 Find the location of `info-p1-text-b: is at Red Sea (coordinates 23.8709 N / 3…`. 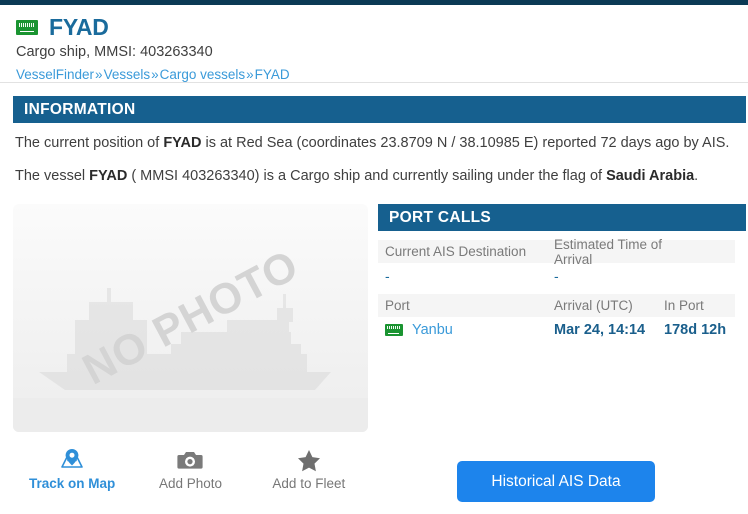

info-p1-text-b: is at Red Sea (coordinates 23.8709 N / 3… is located at coordinates (465, 143).